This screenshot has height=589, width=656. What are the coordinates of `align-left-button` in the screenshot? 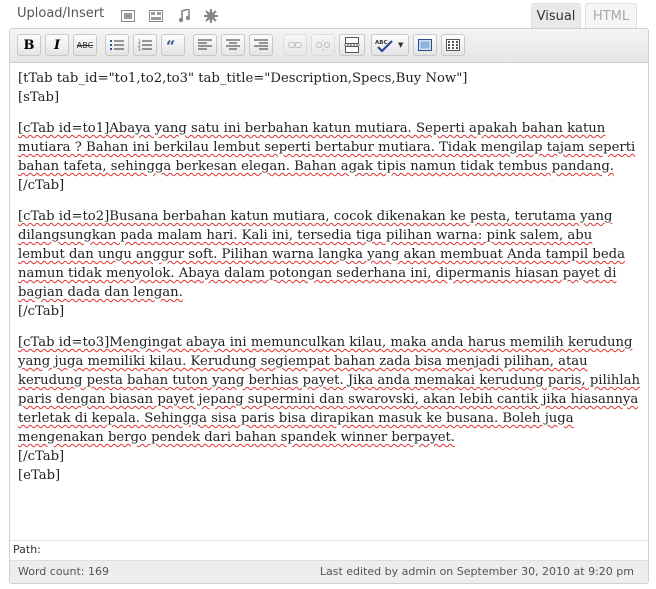 It's located at (205, 45).